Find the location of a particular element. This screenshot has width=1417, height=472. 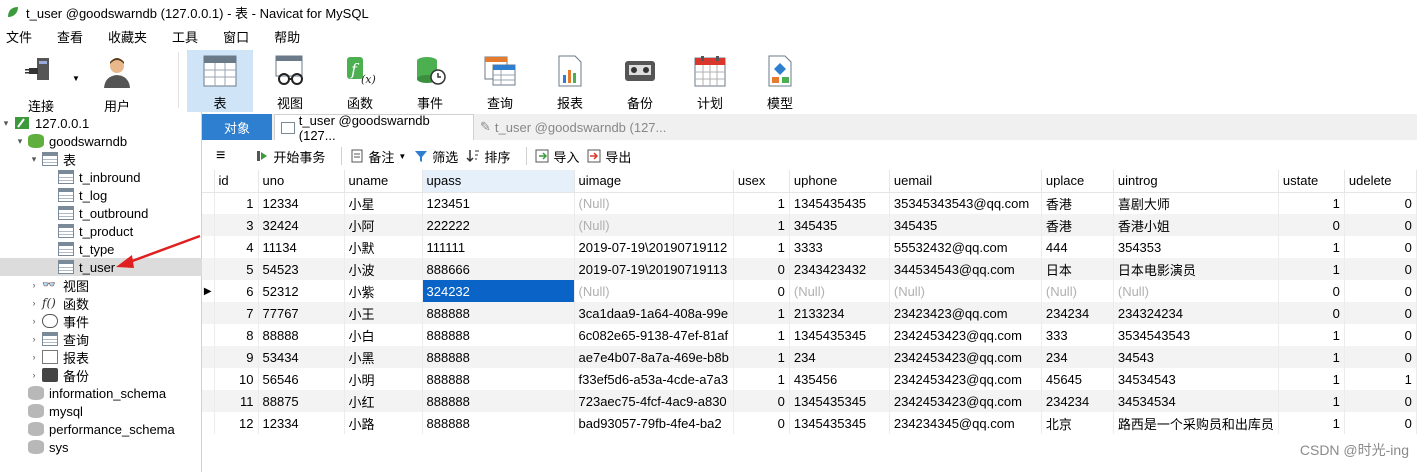

column-header: uphone is located at coordinates (839, 181).